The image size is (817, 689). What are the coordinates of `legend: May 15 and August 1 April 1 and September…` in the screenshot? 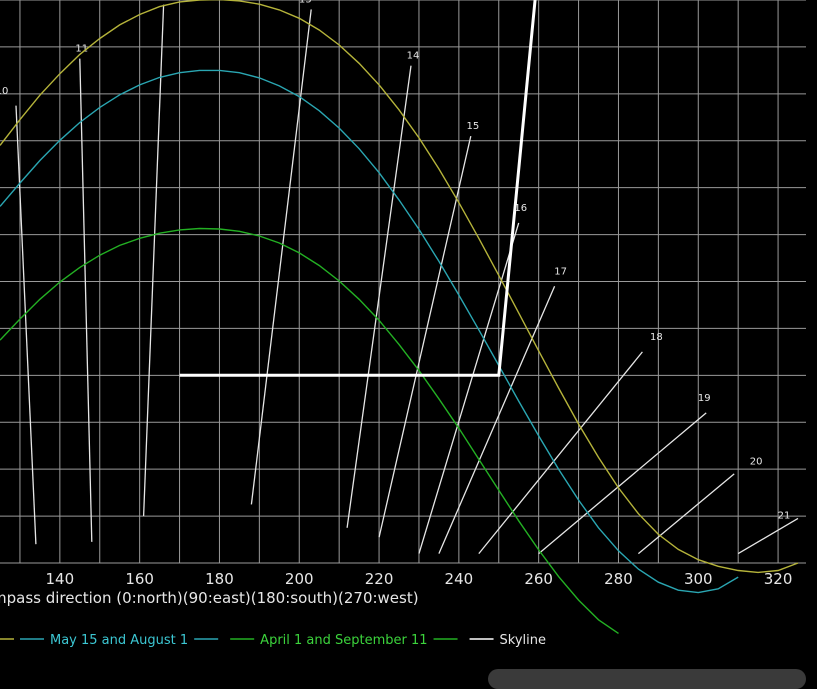 It's located at (273, 640).